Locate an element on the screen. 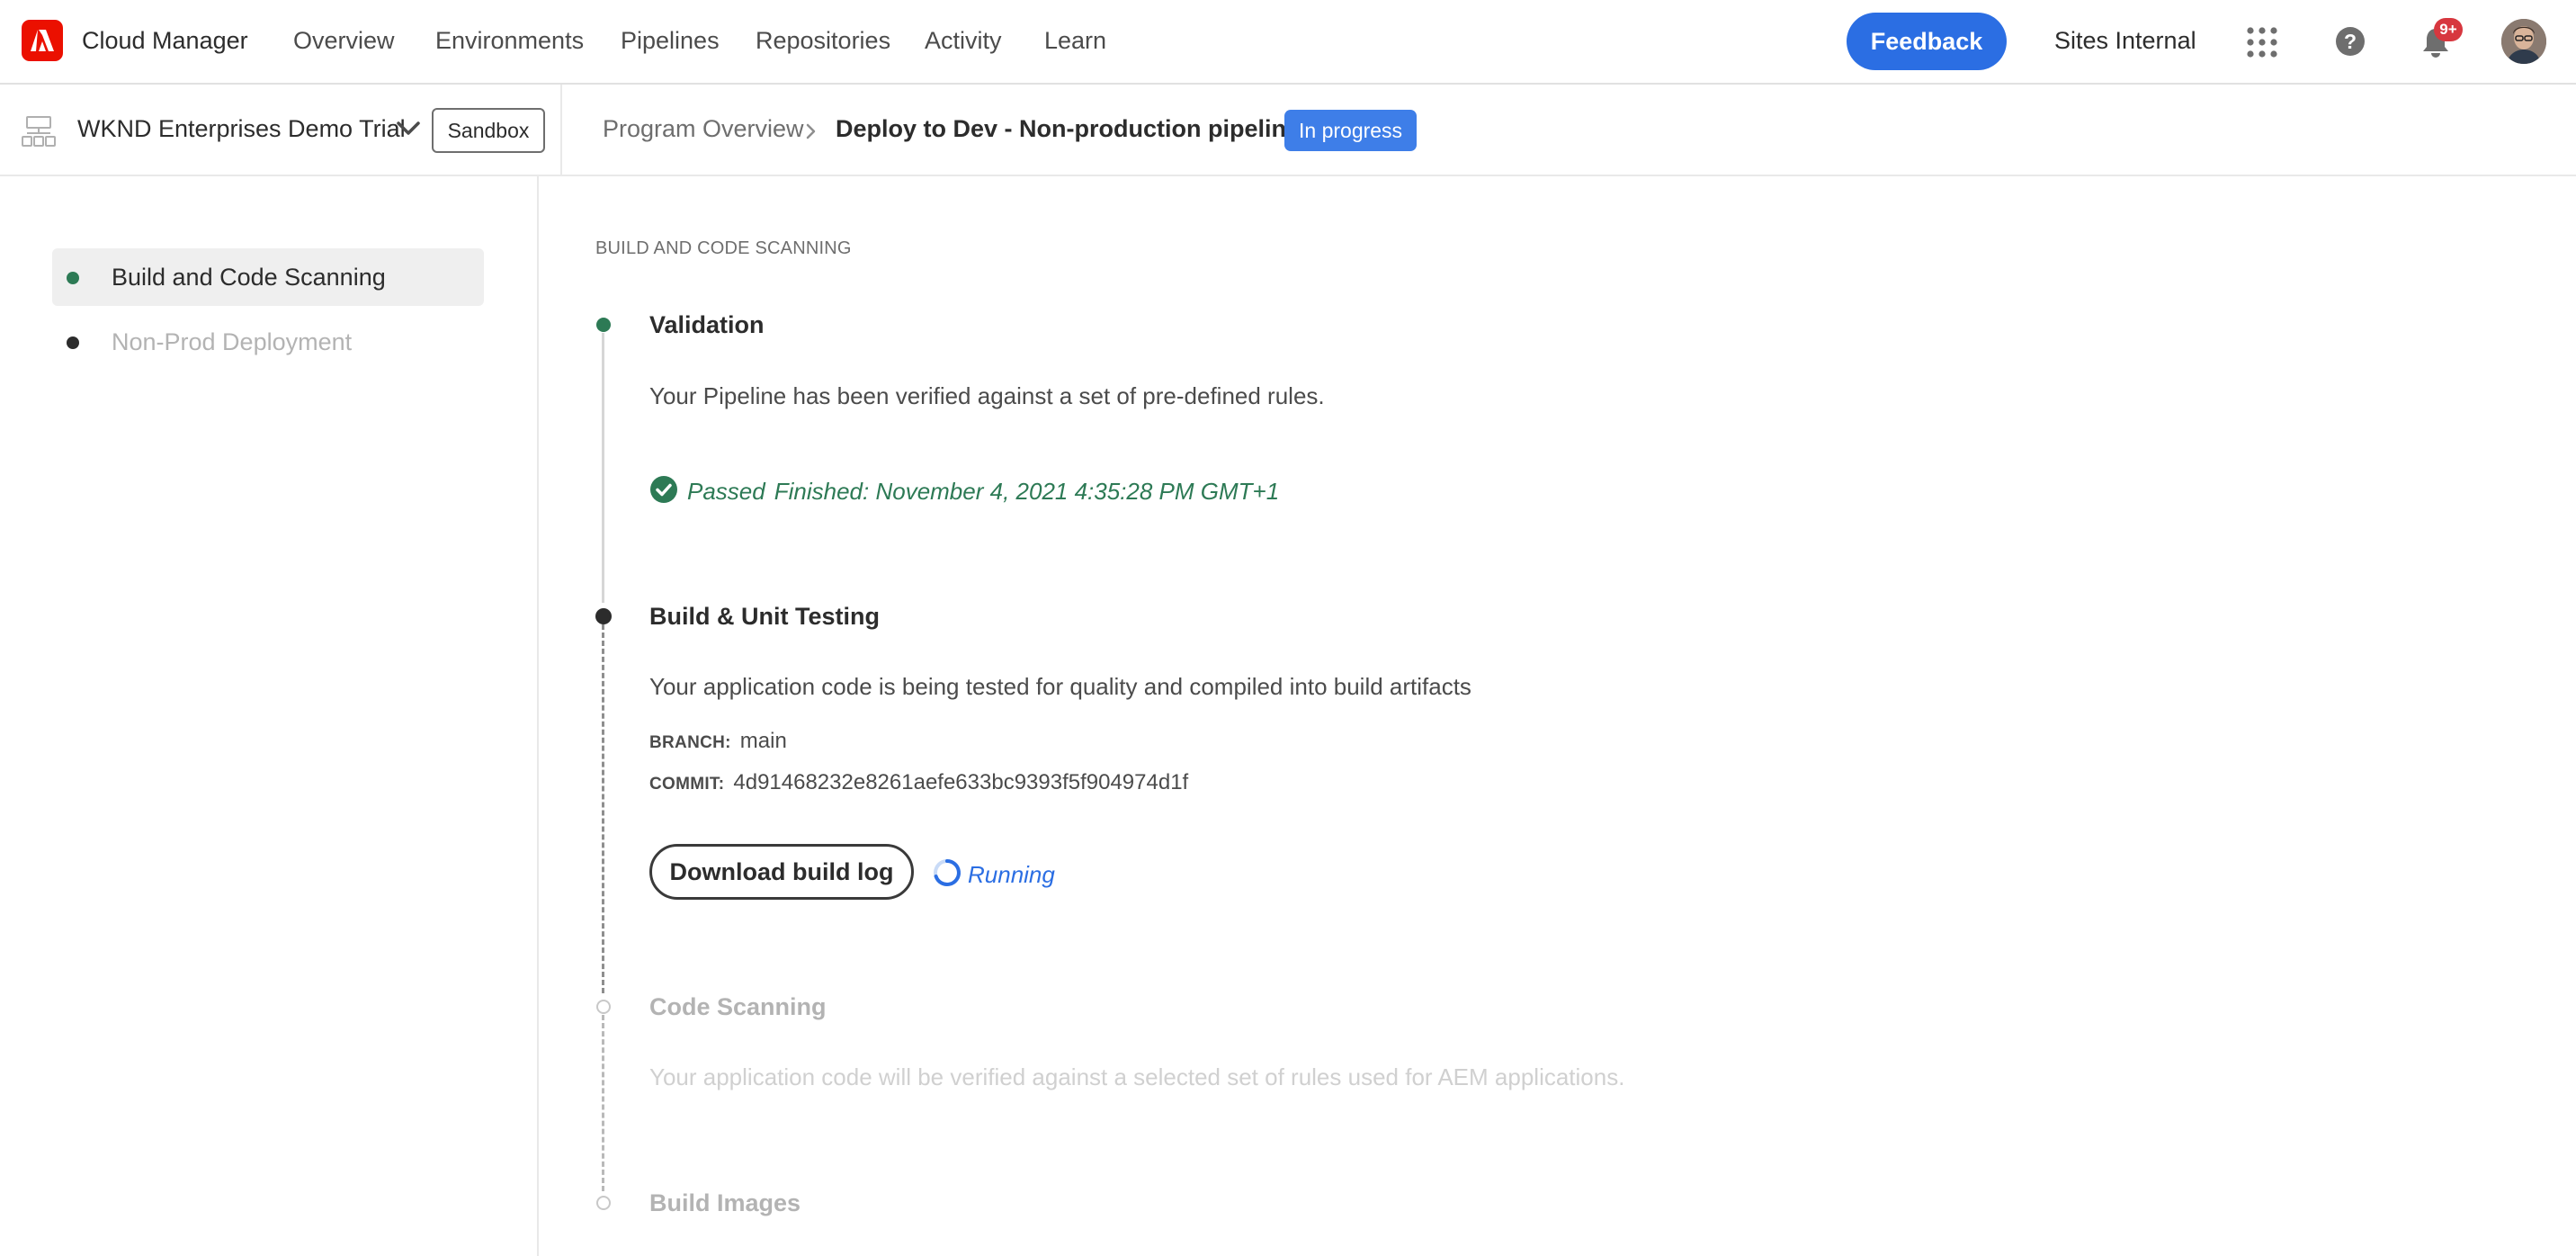  commit-label: COMMIT: is located at coordinates (687, 785).